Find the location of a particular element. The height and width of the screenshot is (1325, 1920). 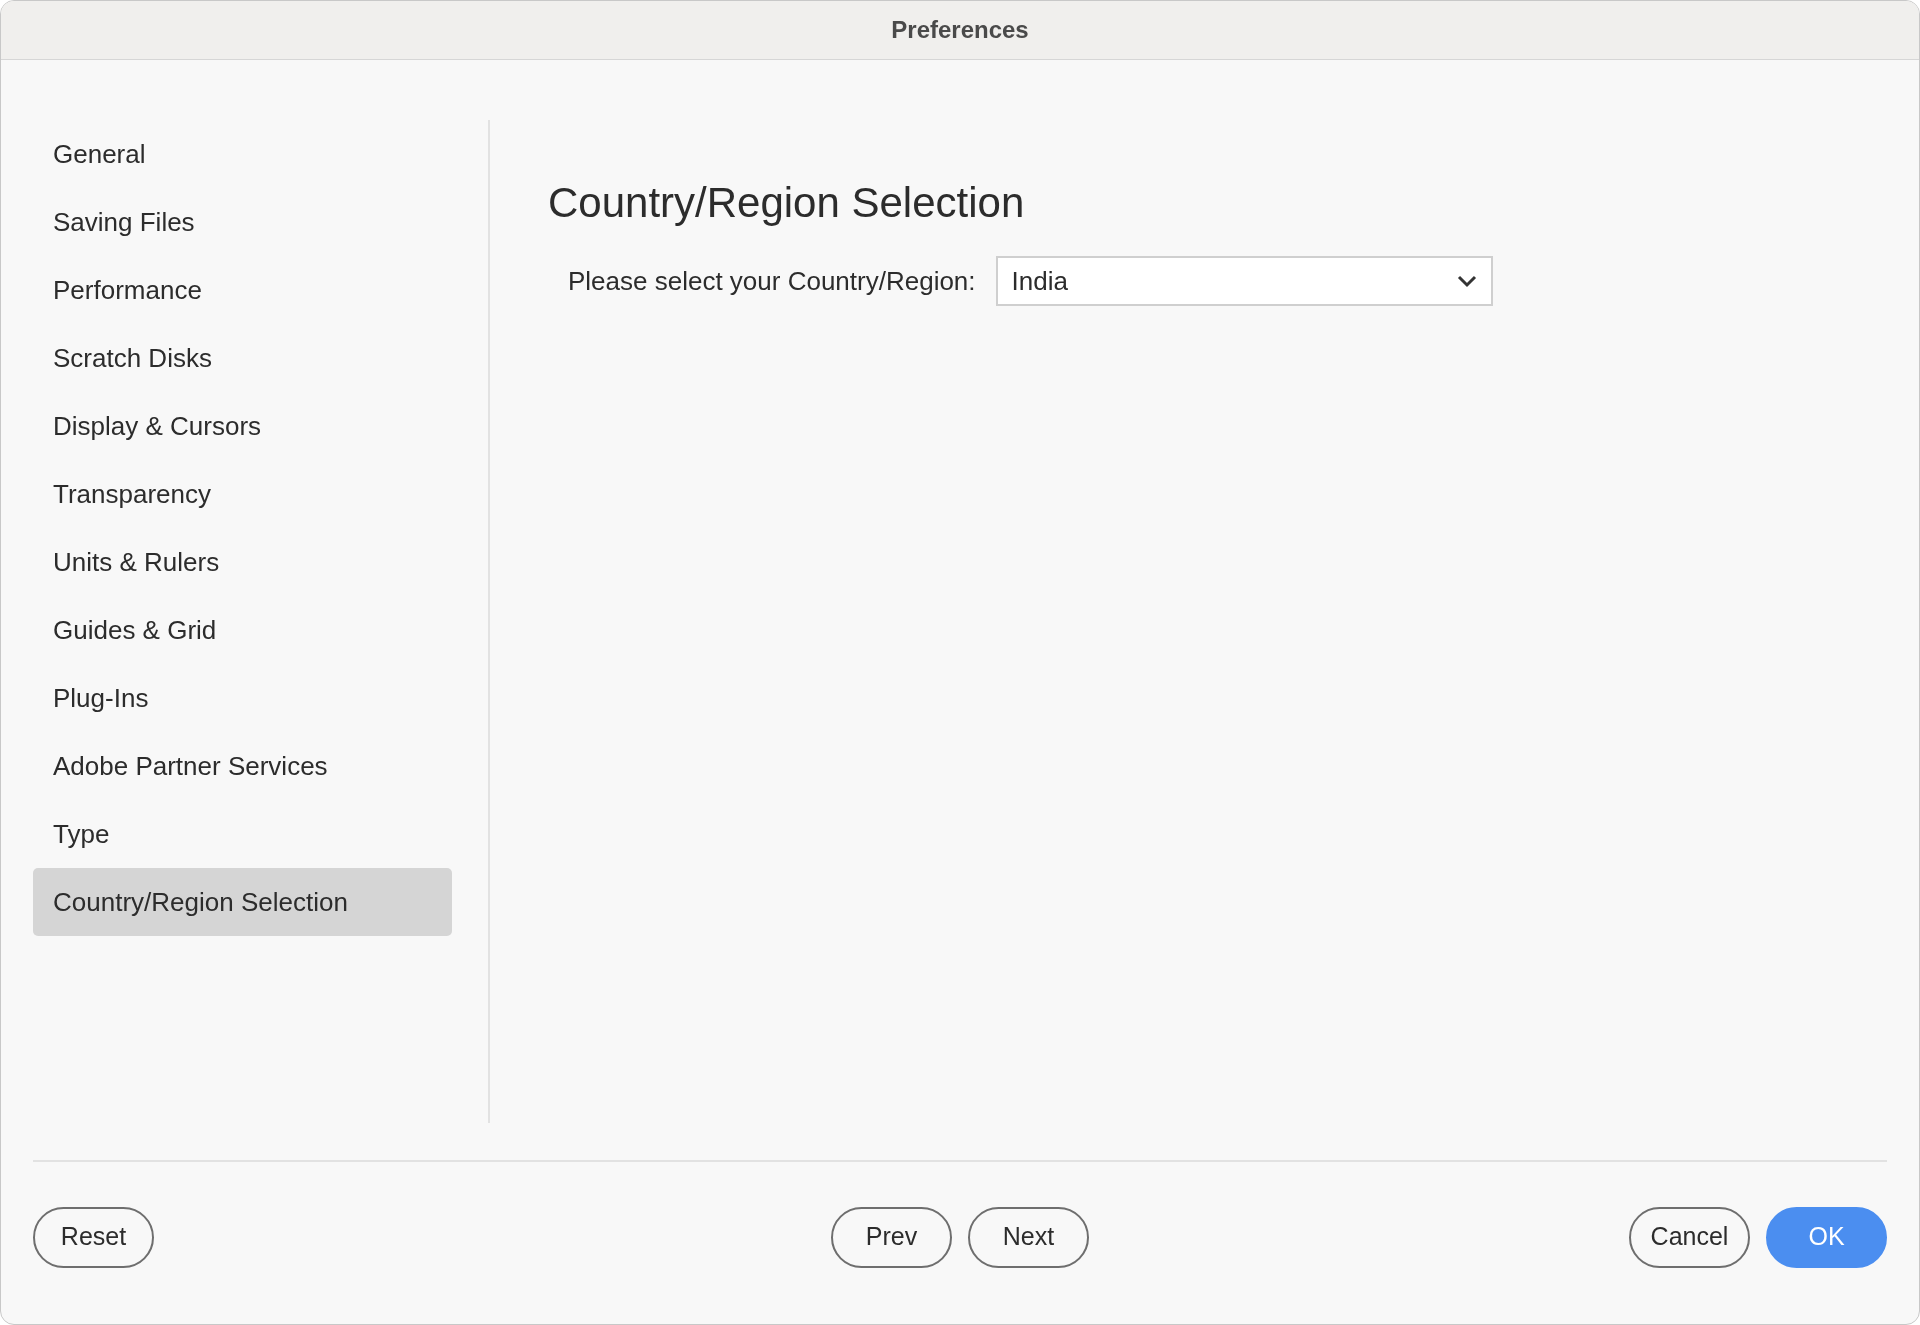

panel-heading: Country/Region Selection is located at coordinates (787, 203).